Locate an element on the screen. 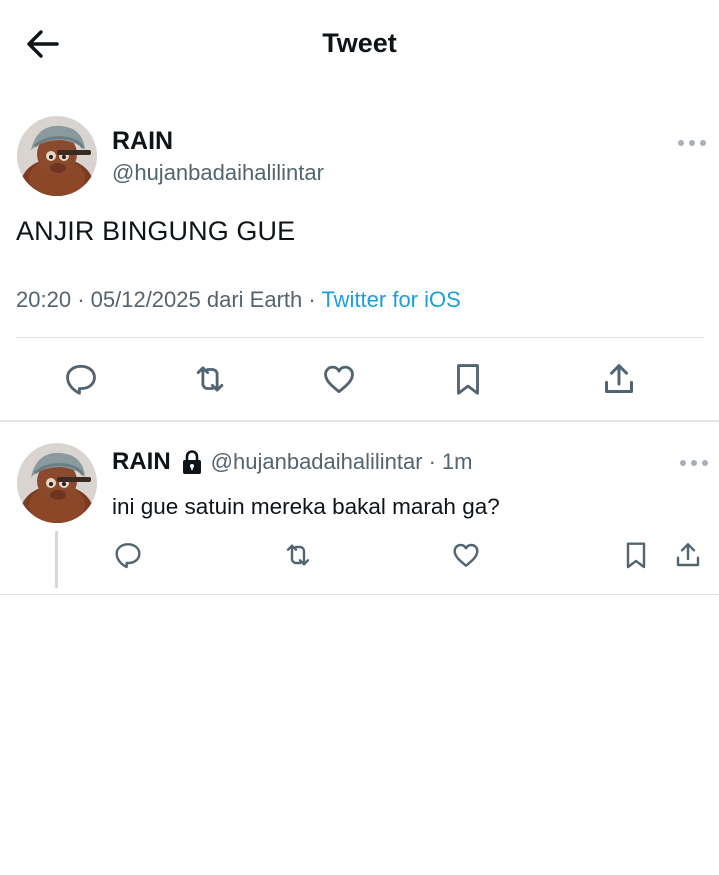 The height and width of the screenshot is (875, 719). tweet-date: 05/12/2025 is located at coordinates (145, 299).